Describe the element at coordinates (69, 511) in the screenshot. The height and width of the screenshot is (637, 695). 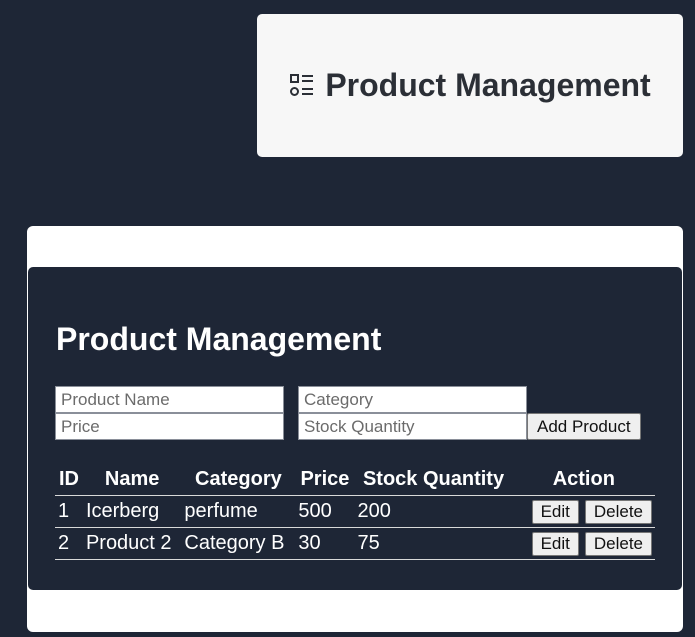
I see `cell-id: 1` at that location.